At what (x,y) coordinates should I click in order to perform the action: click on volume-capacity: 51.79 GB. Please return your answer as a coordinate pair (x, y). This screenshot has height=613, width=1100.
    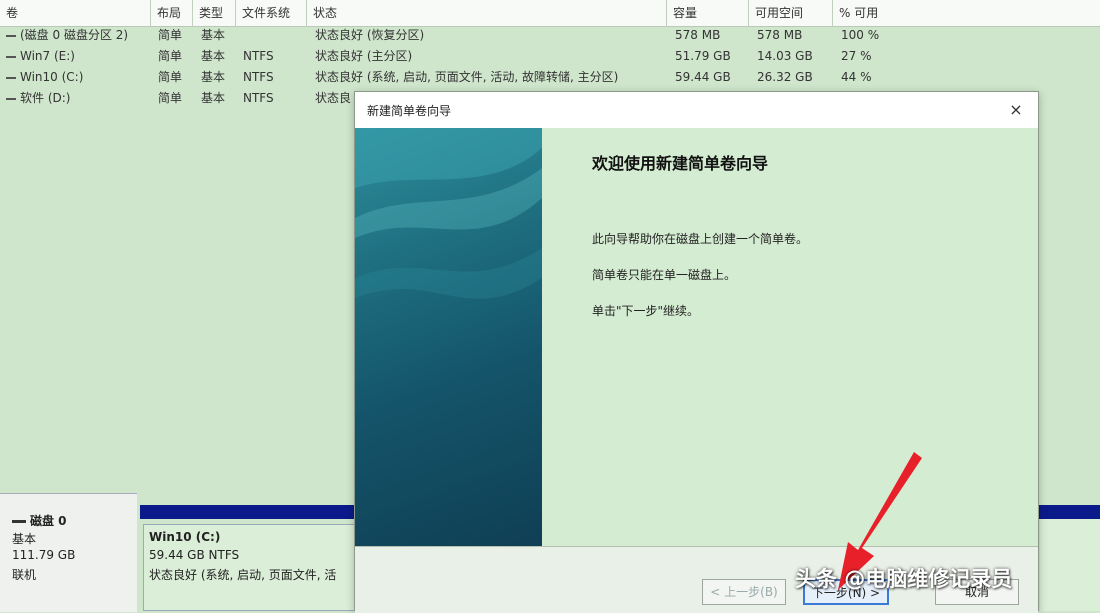
    Looking at the image, I should click on (703, 56).